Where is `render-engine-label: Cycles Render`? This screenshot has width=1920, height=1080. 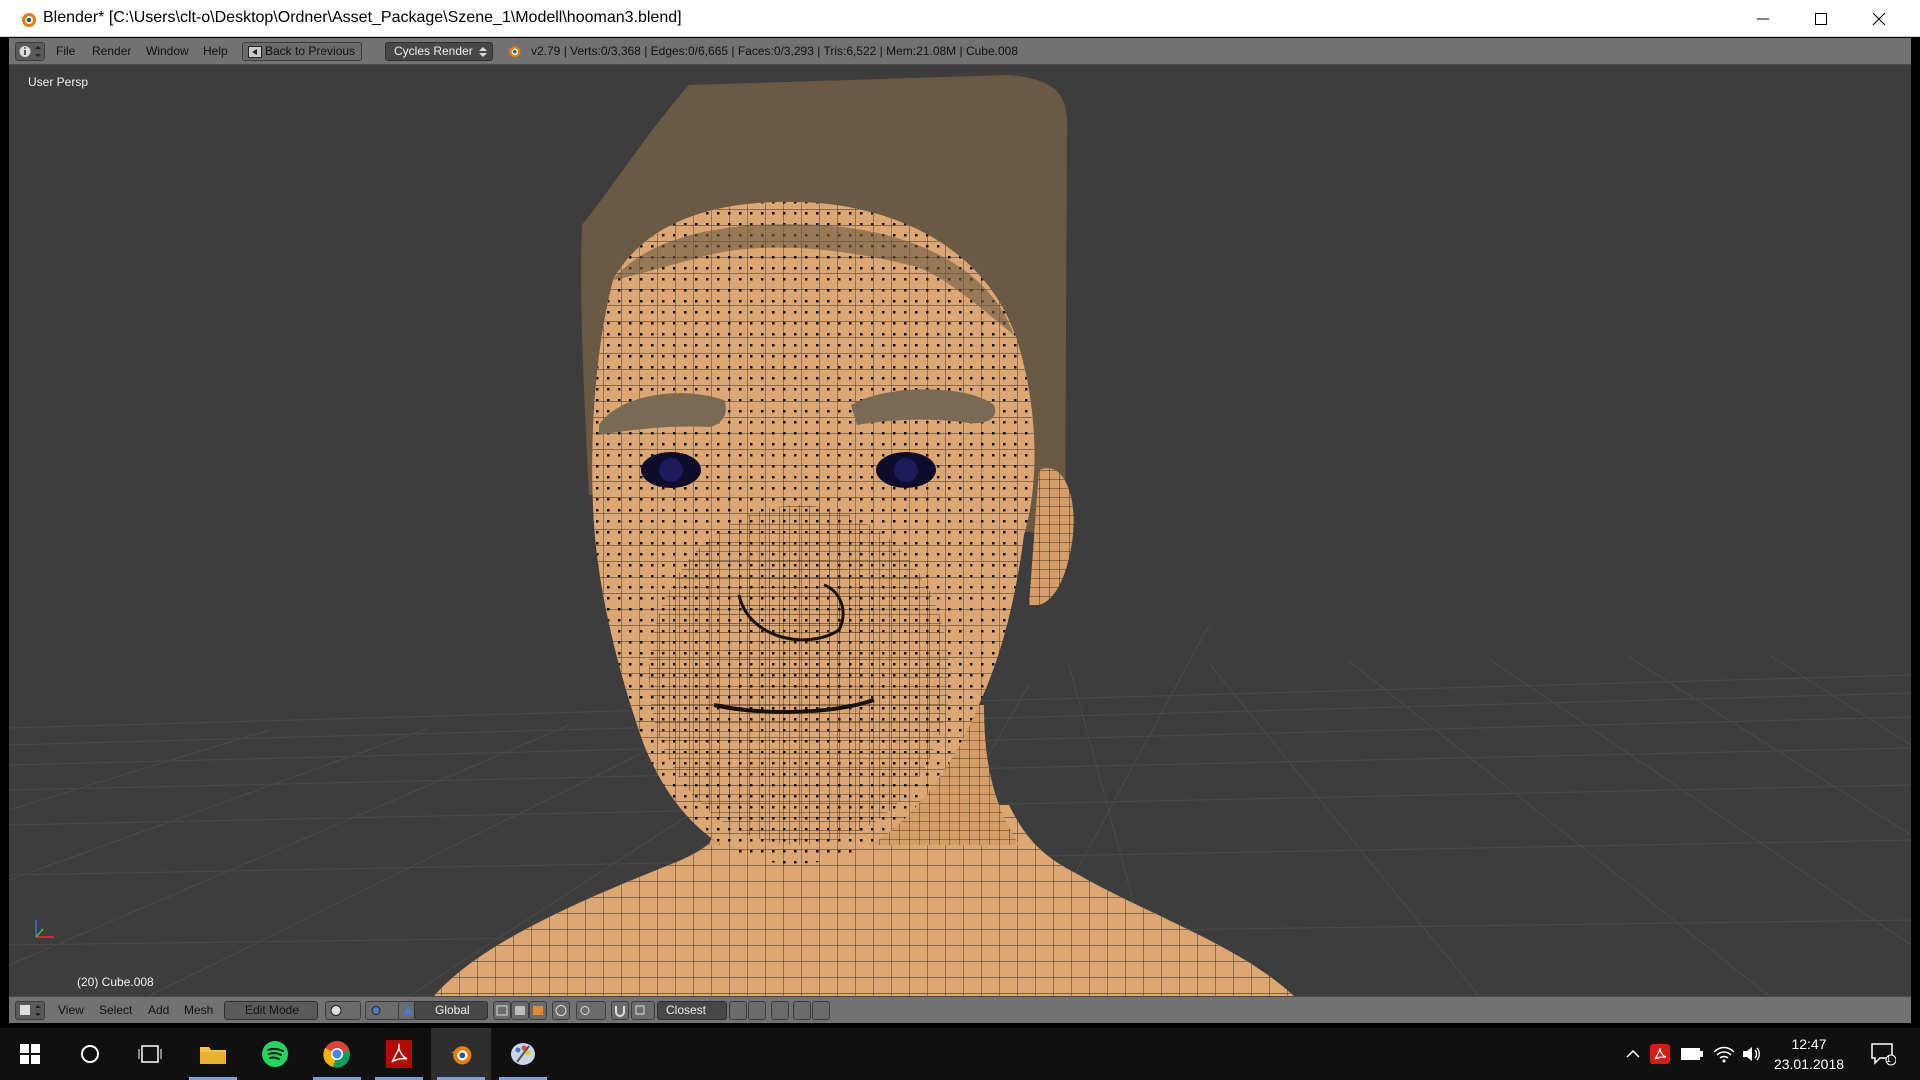
render-engine-label: Cycles Render is located at coordinates (433, 51).